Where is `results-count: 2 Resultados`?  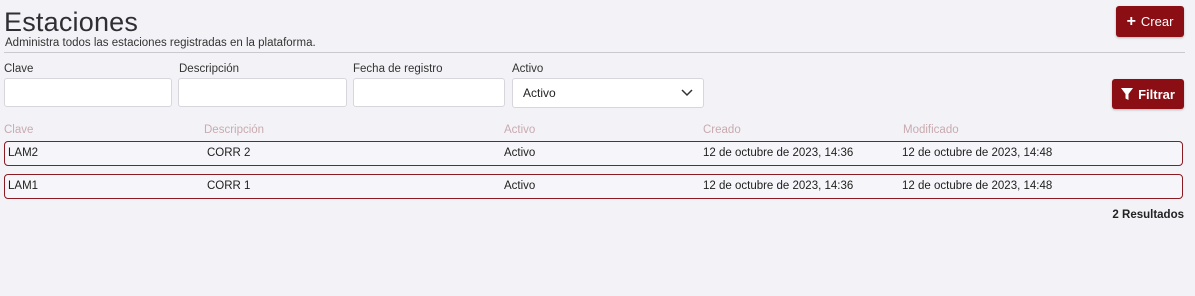 results-count: 2 Resultados is located at coordinates (1148, 215).